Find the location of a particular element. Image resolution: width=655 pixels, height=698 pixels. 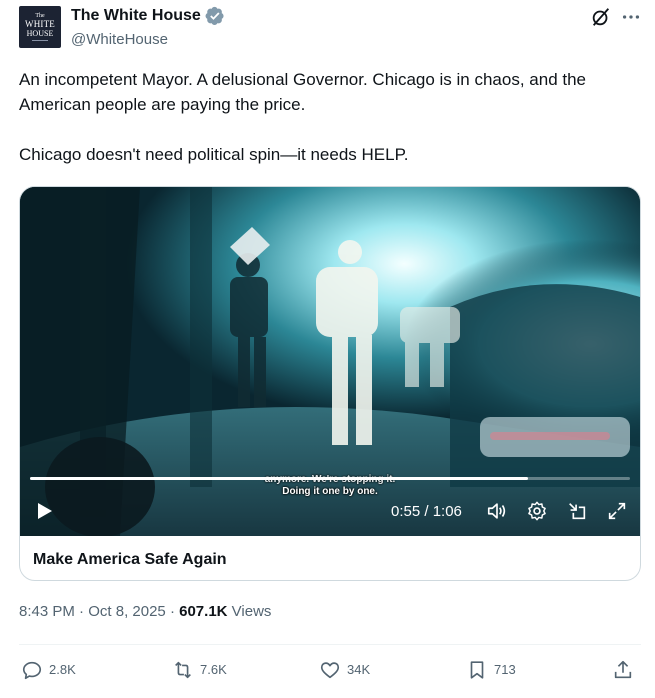

reply-count: 2.8K is located at coordinates (62, 669).